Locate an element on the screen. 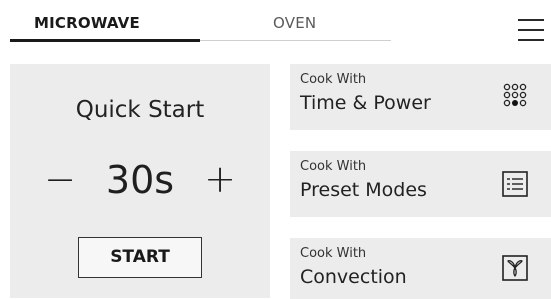 This screenshot has width=551, height=299. cook-with-preset-modes-card: Cook With Preset Modes is located at coordinates (420, 184).